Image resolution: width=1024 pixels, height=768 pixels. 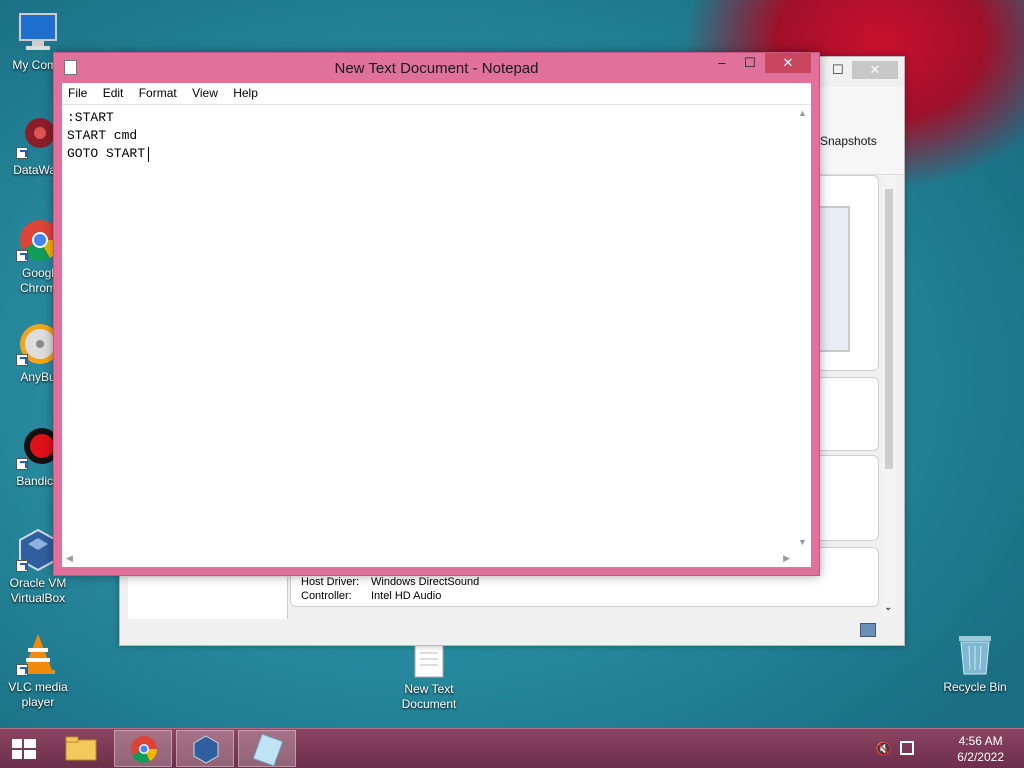 I want to click on scroll-left-icon: ◀, so click(x=69, y=558).